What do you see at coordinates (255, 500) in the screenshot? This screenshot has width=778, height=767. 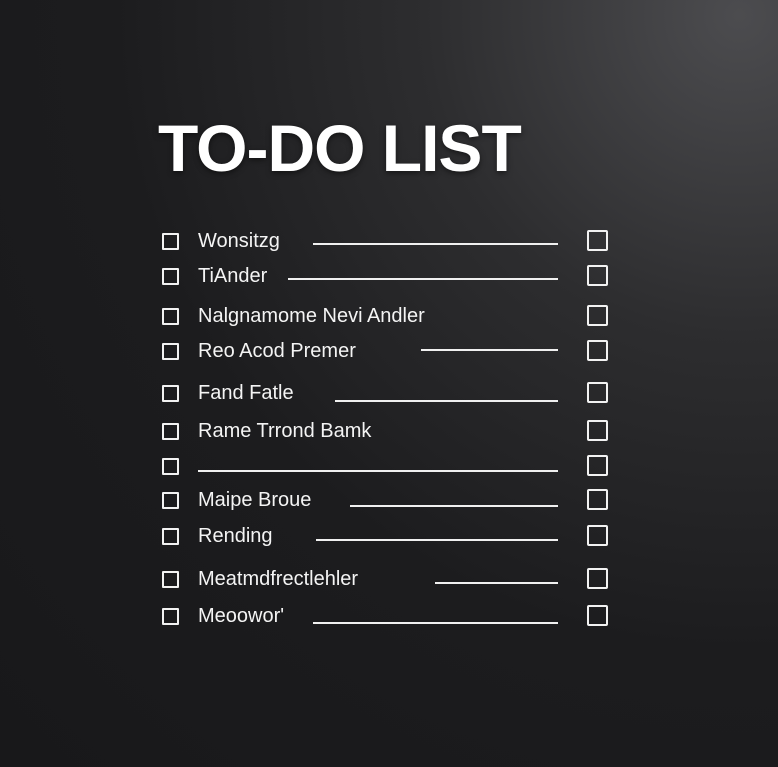 I see `item-label: Maipe Broue` at bounding box center [255, 500].